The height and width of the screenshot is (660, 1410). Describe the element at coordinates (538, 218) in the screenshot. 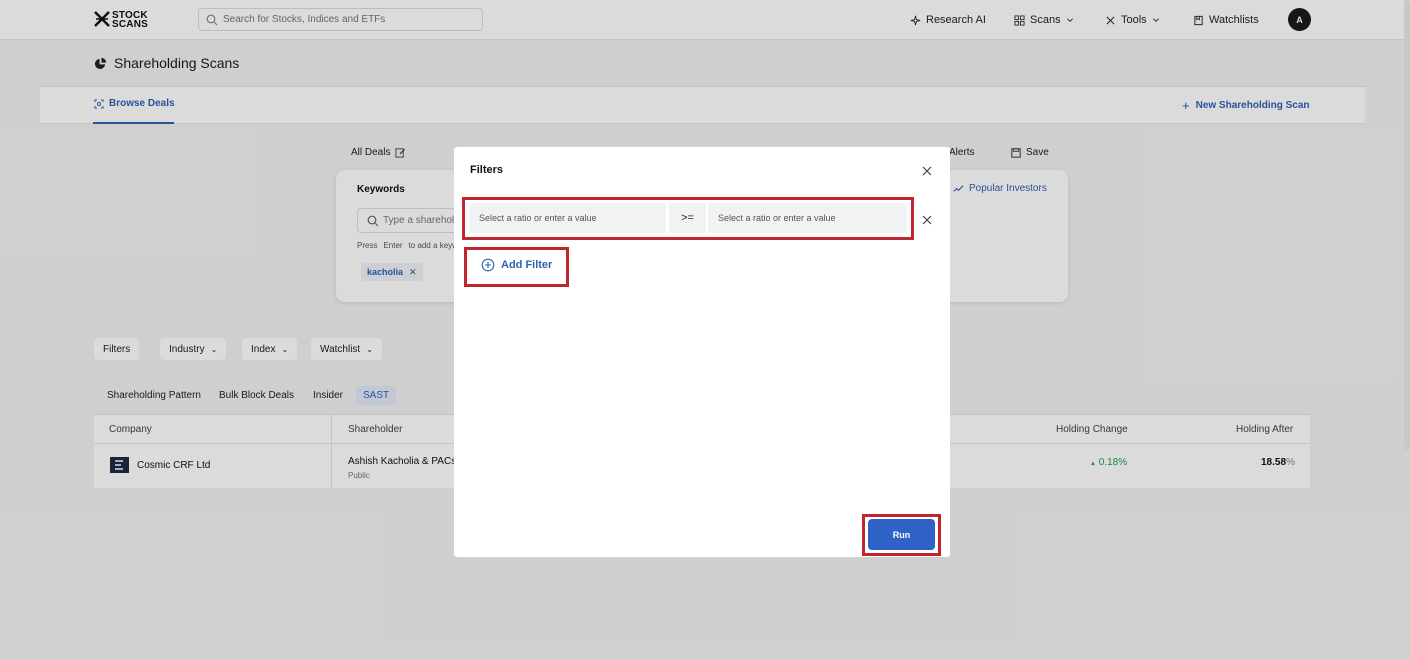

I see `filter-left-placeholder: Select a ratio or enter a value` at that location.